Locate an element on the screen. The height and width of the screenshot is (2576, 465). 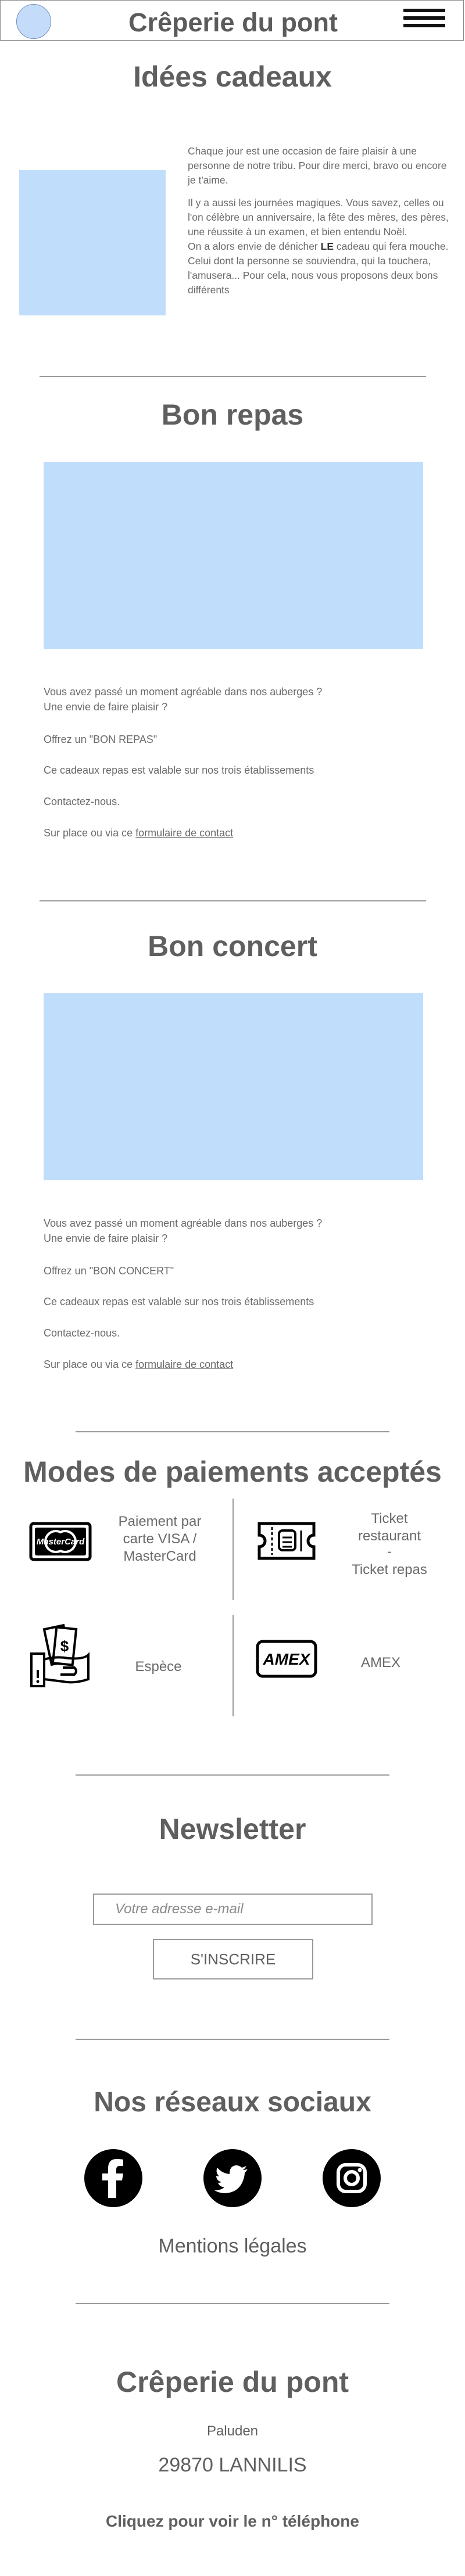
subscribe-button: S'INSCRIRE is located at coordinates (233, 1959).